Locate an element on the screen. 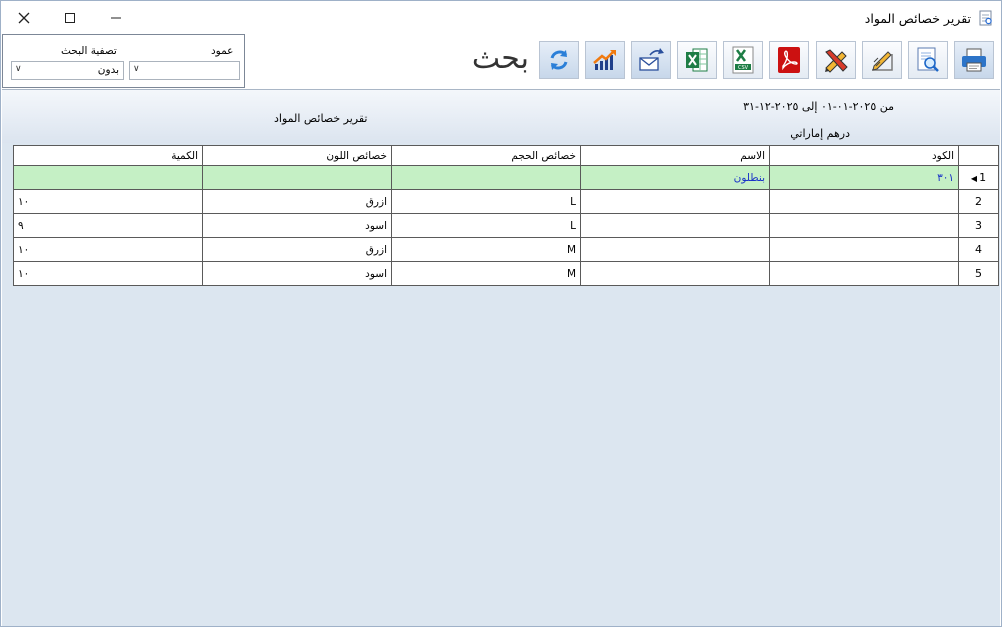 This screenshot has height=627, width=1002. csv-export-button: CSV is located at coordinates (743, 60).